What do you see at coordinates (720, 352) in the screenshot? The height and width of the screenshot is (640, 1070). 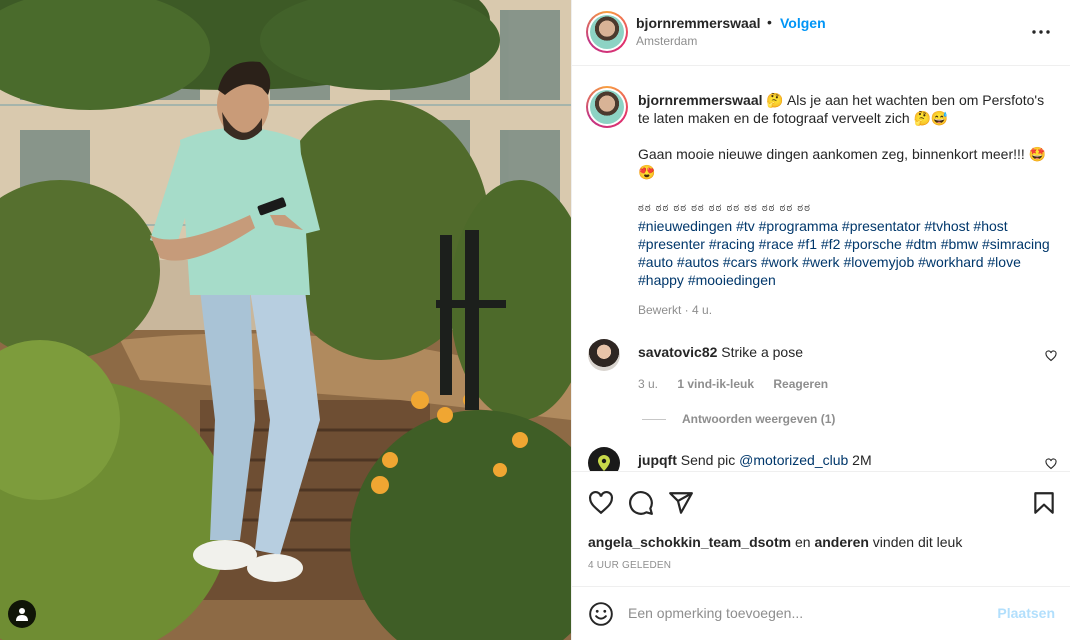 I see `comment-row: savatovic82 Strike a pose` at bounding box center [720, 352].